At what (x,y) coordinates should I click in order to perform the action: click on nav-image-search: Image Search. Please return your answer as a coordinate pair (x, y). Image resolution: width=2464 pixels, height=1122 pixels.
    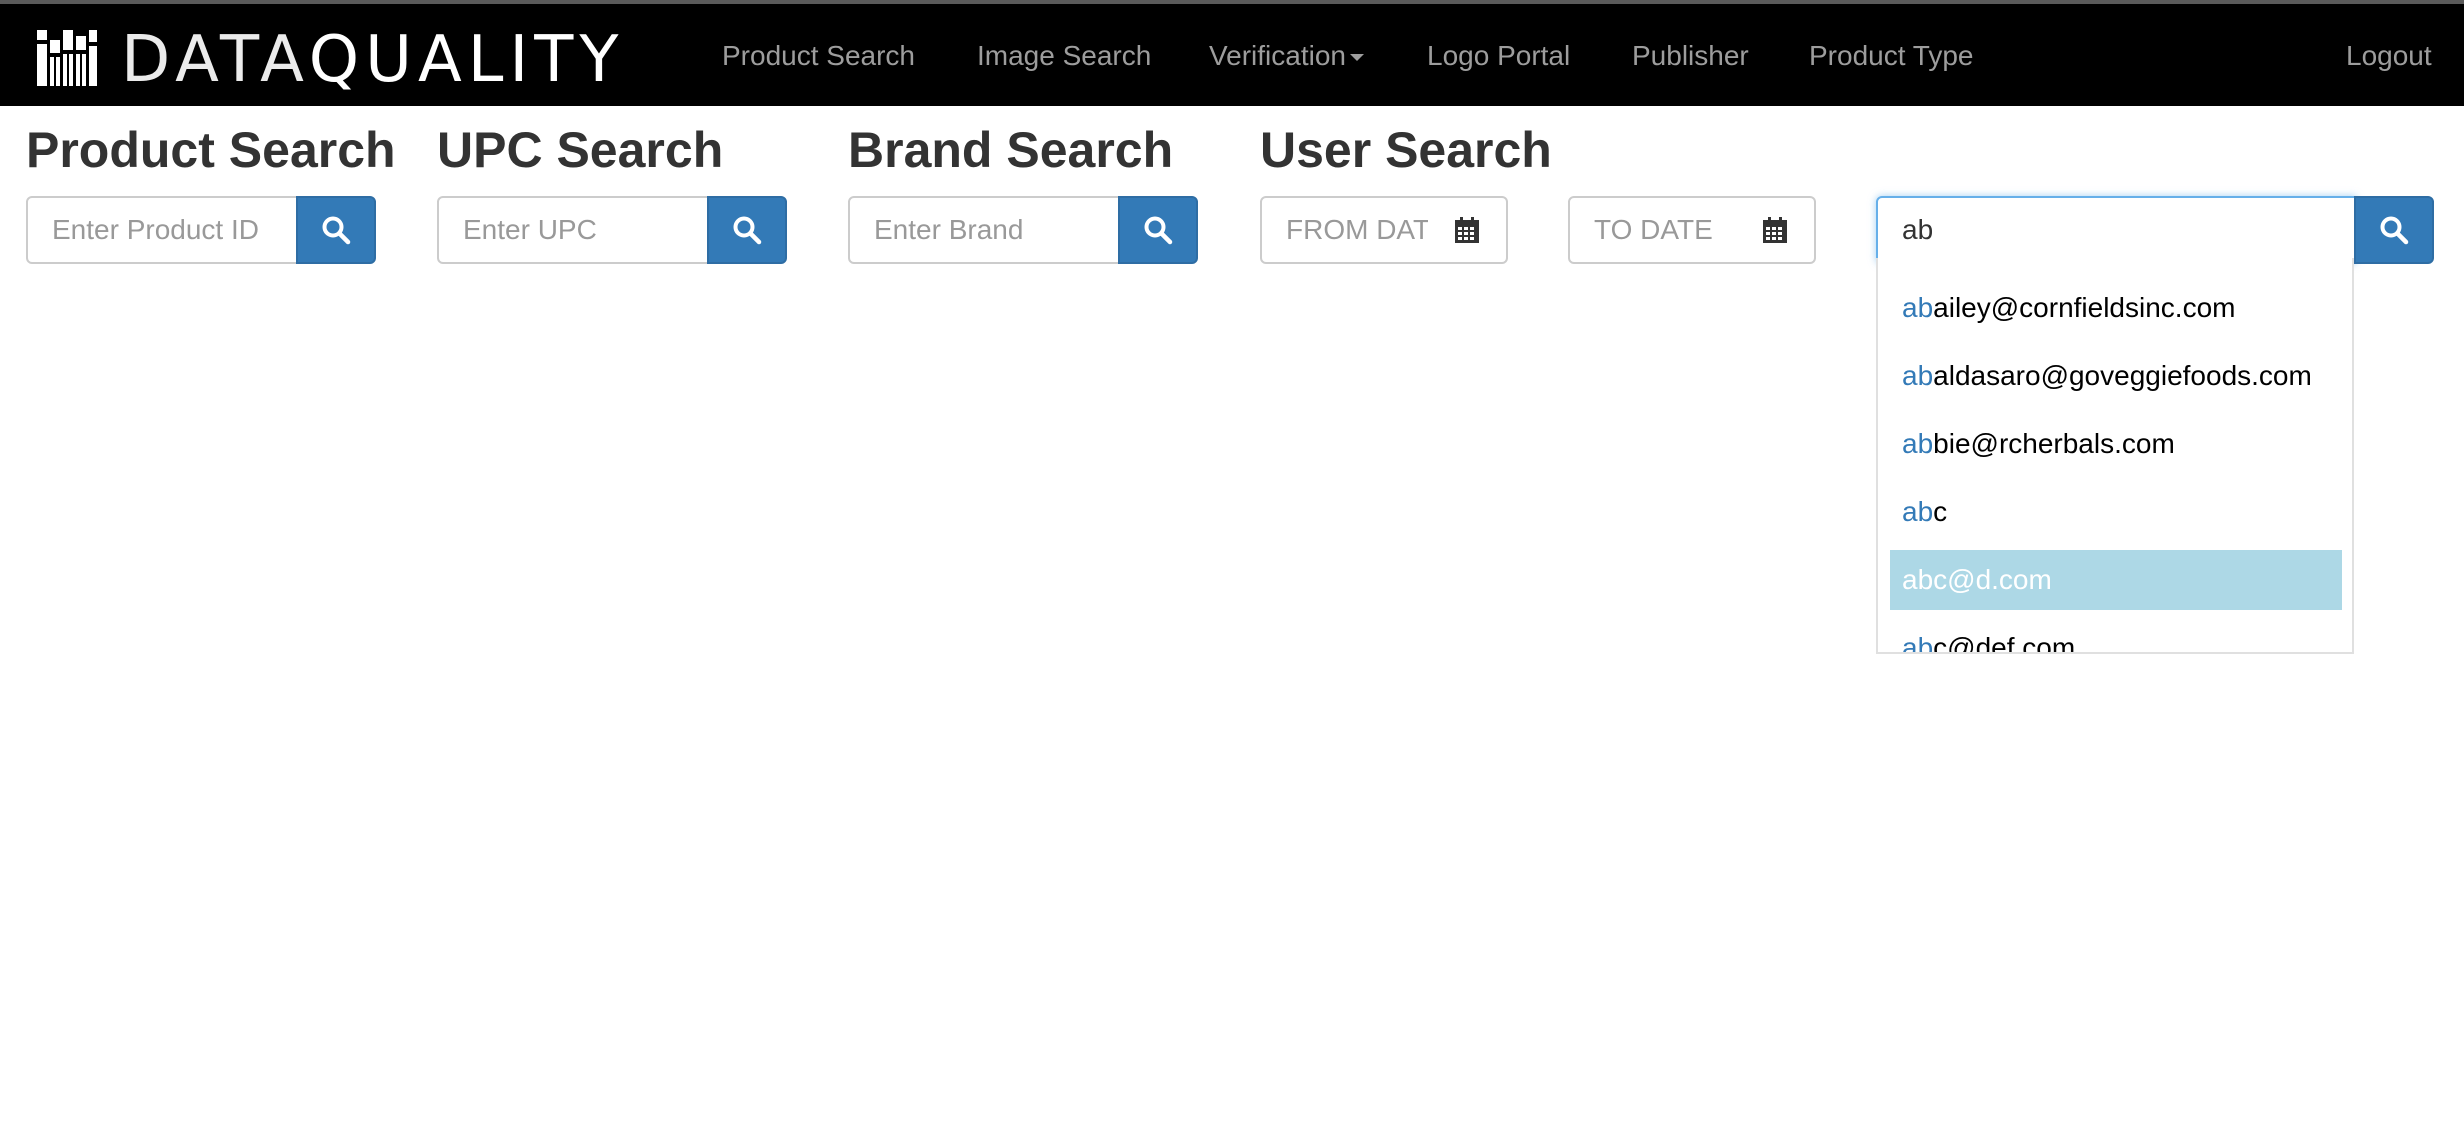
    Looking at the image, I should click on (1064, 56).